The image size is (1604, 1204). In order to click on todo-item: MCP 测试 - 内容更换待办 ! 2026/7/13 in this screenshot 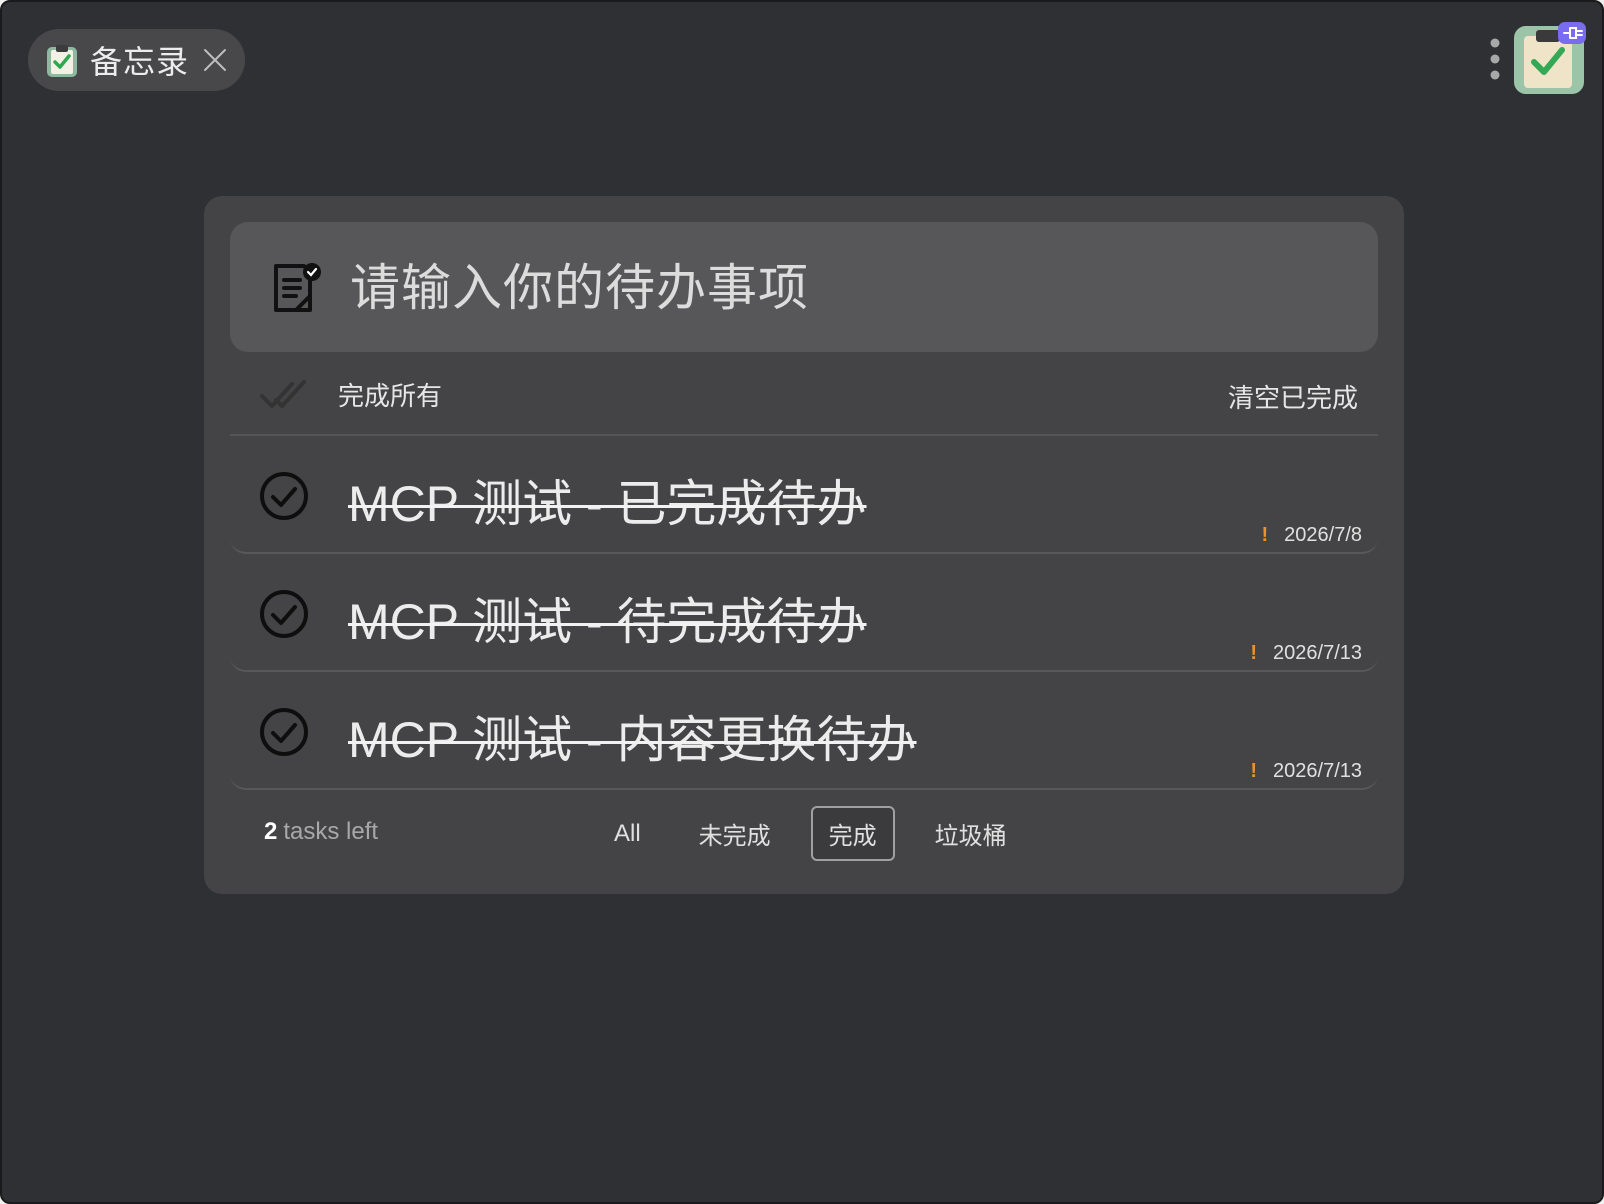, I will do `click(804, 731)`.